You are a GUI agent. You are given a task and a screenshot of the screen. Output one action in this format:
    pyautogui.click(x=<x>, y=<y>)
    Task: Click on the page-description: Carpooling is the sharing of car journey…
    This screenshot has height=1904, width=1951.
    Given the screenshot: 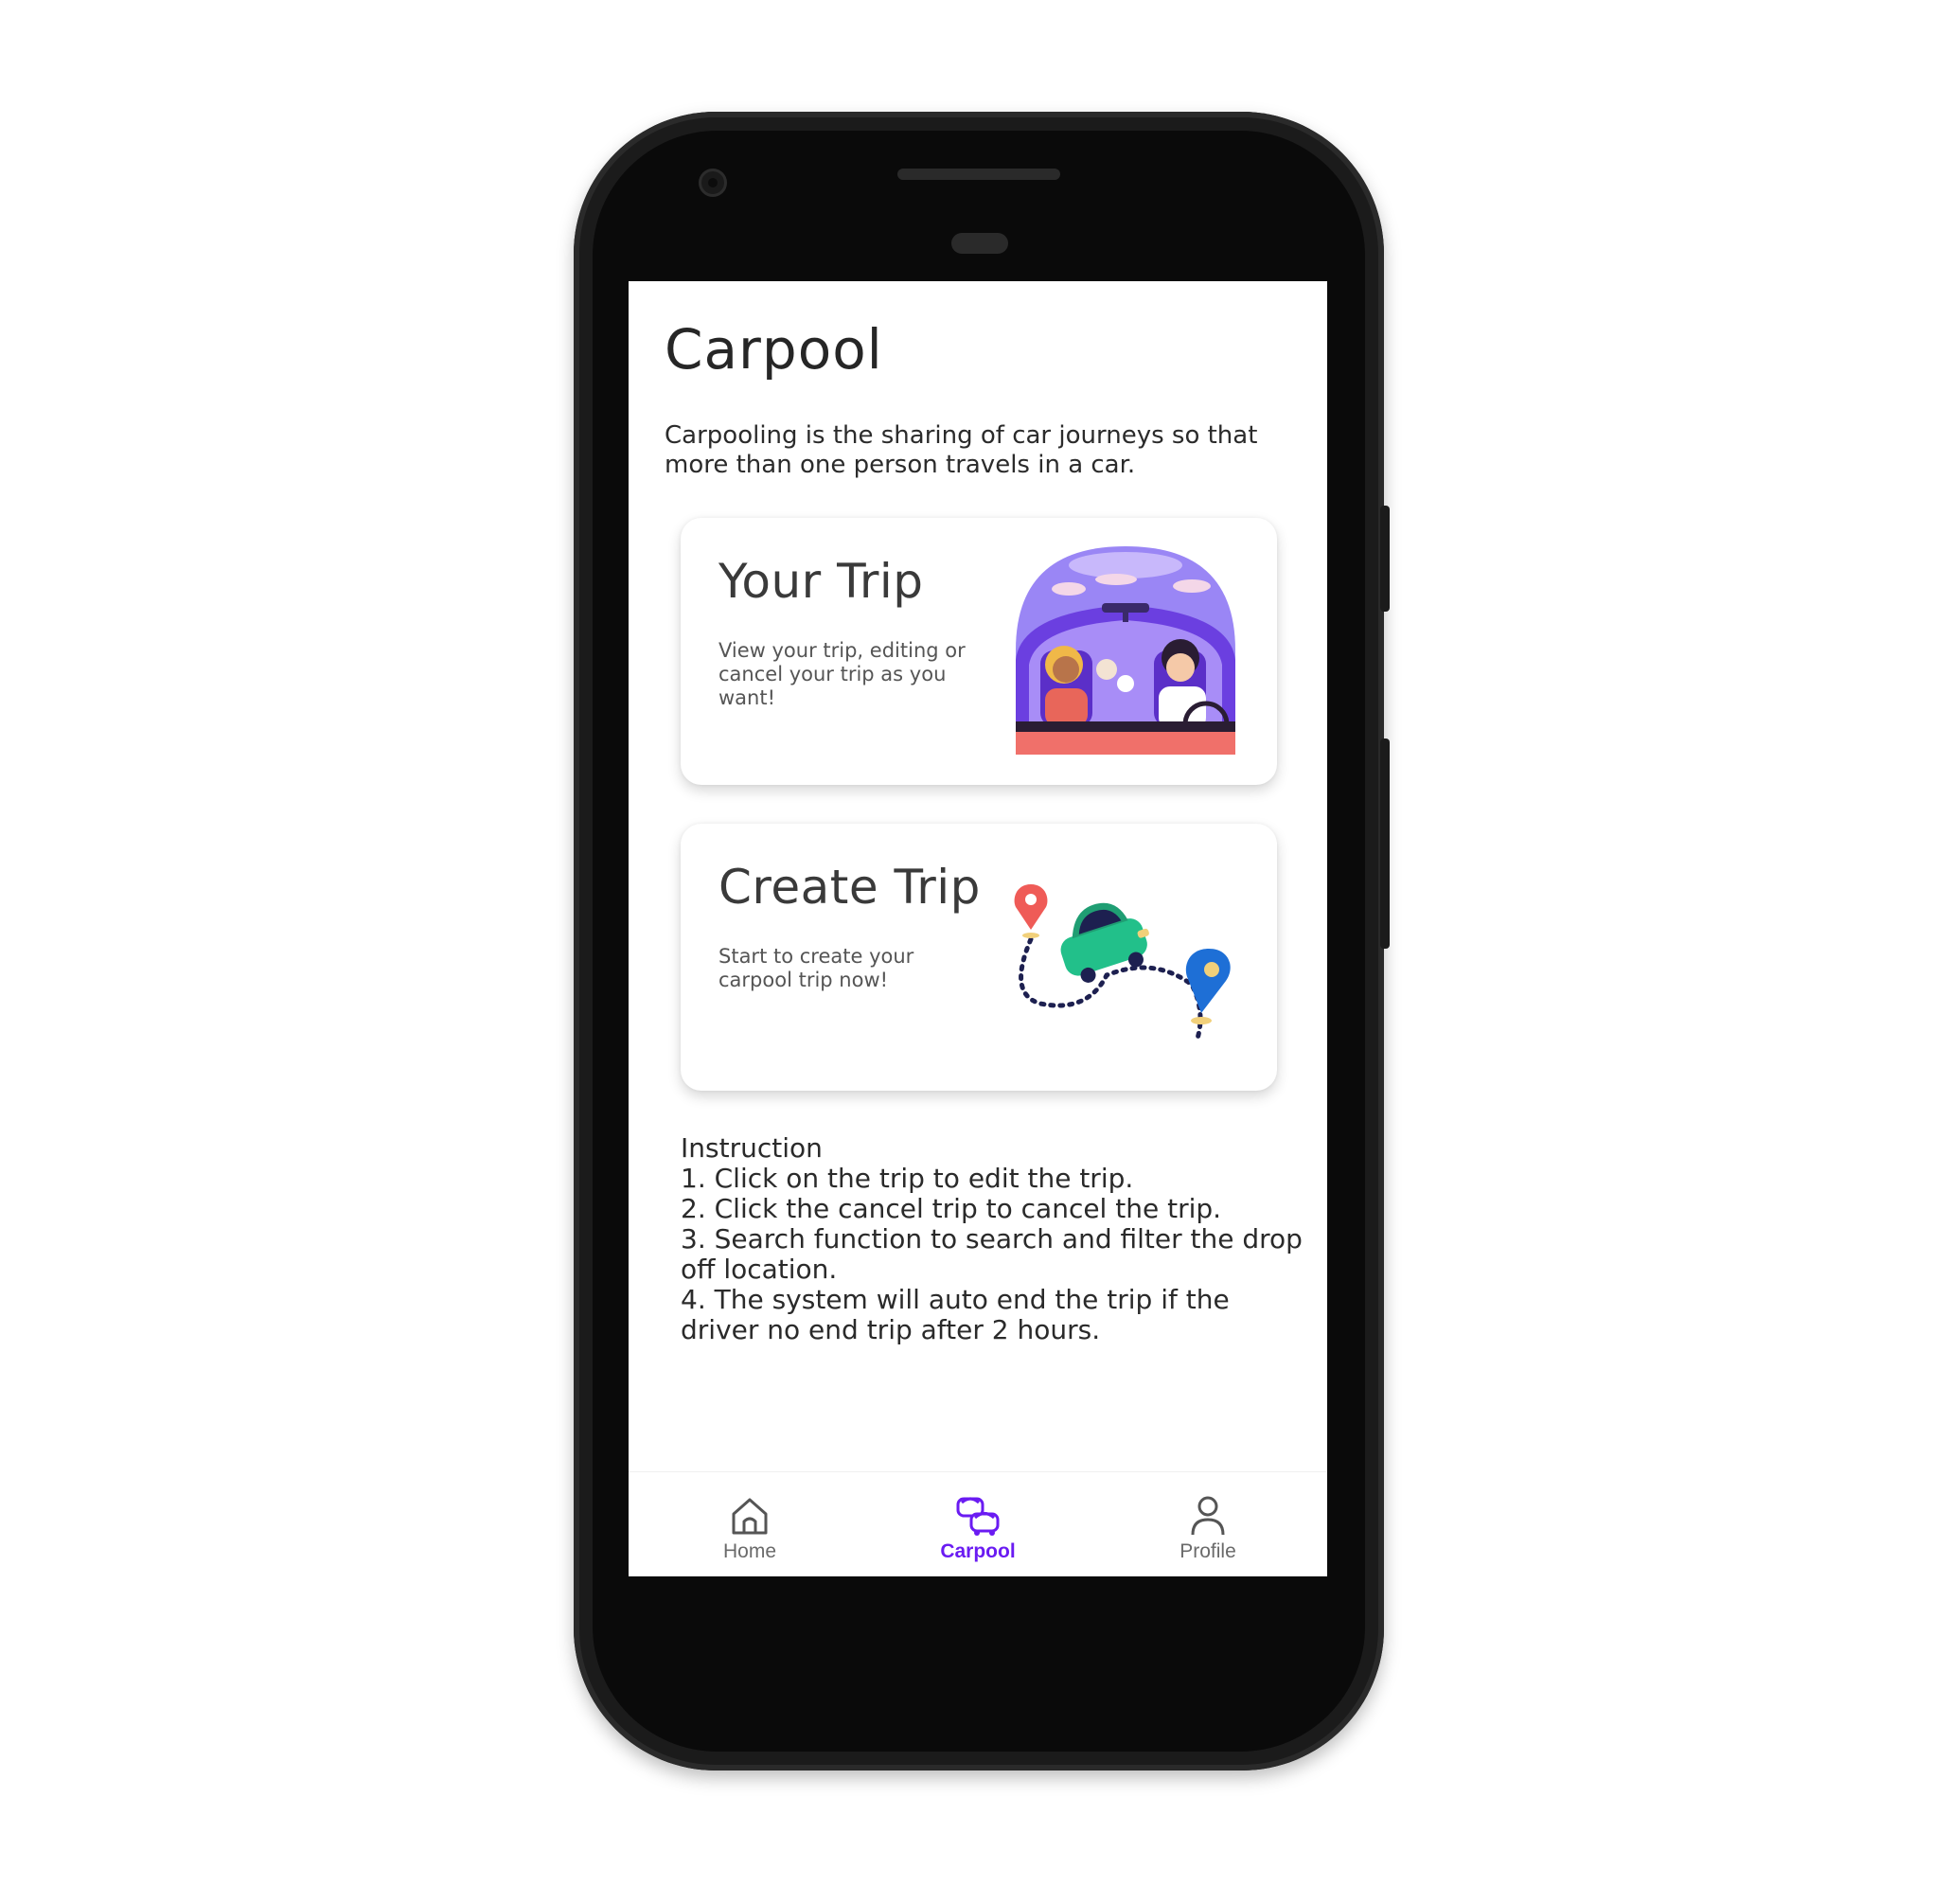 What is the action you would take?
    pyautogui.click(x=962, y=450)
    